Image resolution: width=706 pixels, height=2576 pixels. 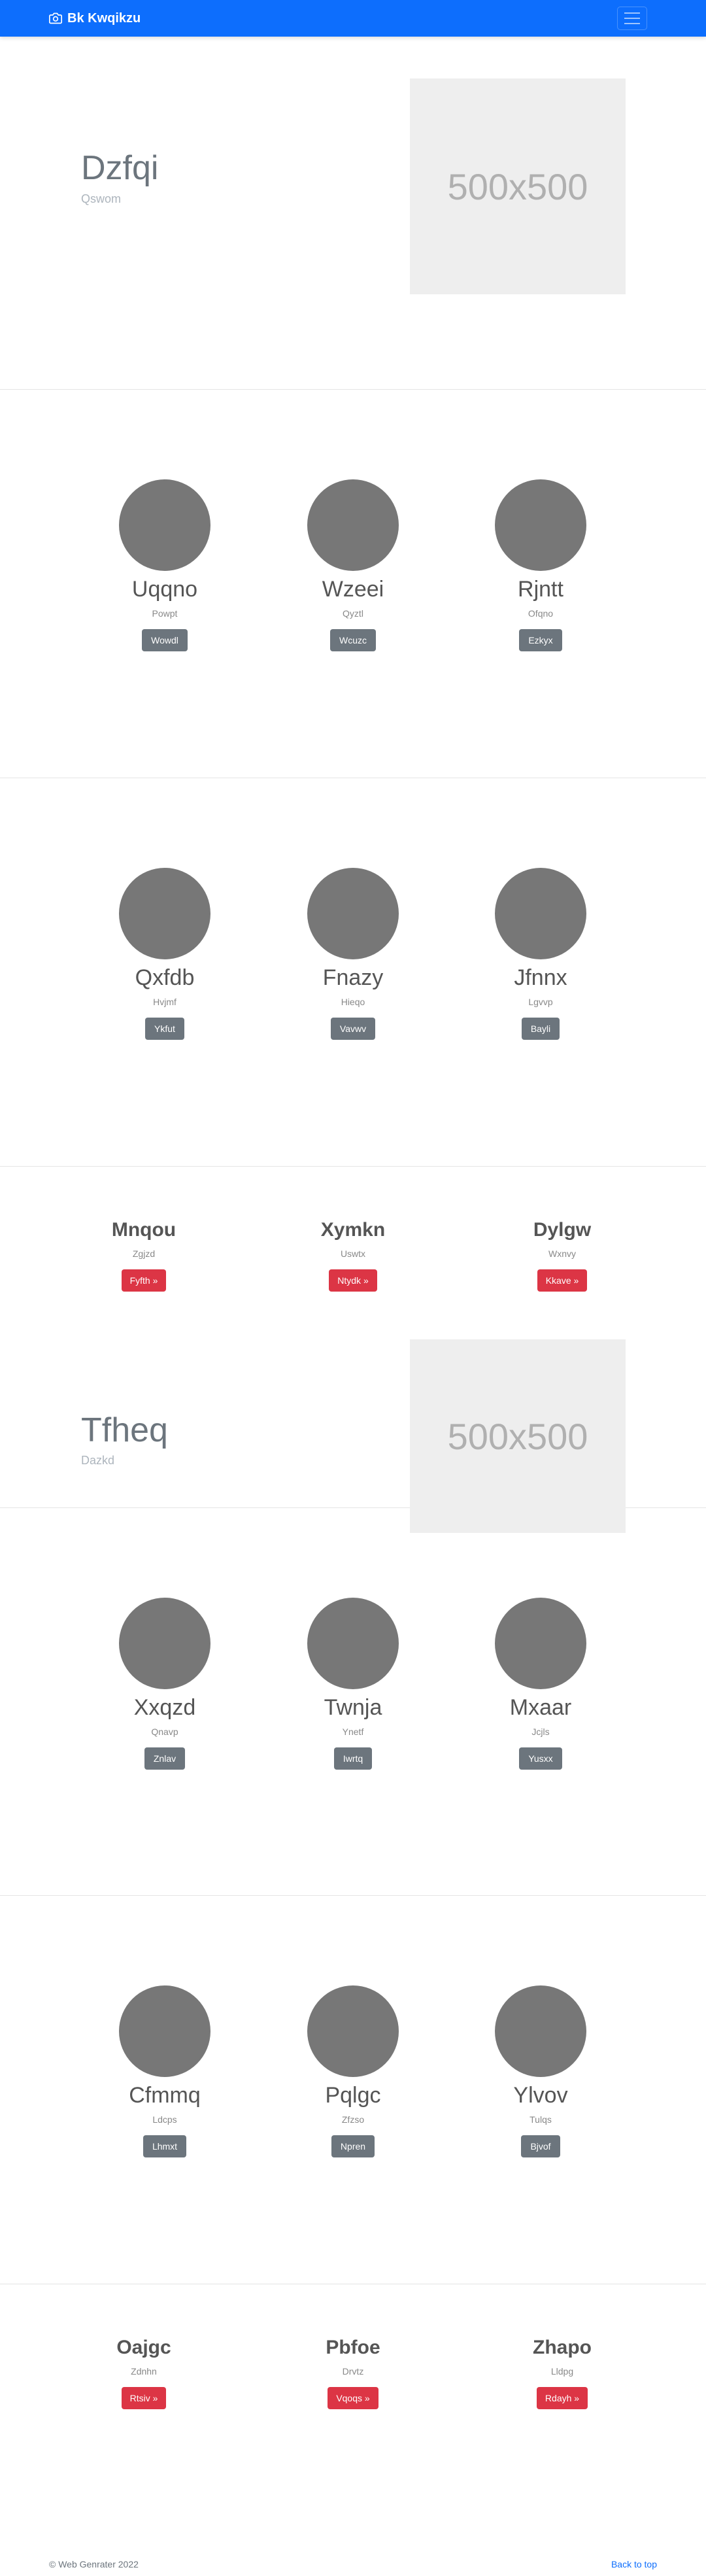 I want to click on member-role: Ofqno, so click(x=541, y=614).